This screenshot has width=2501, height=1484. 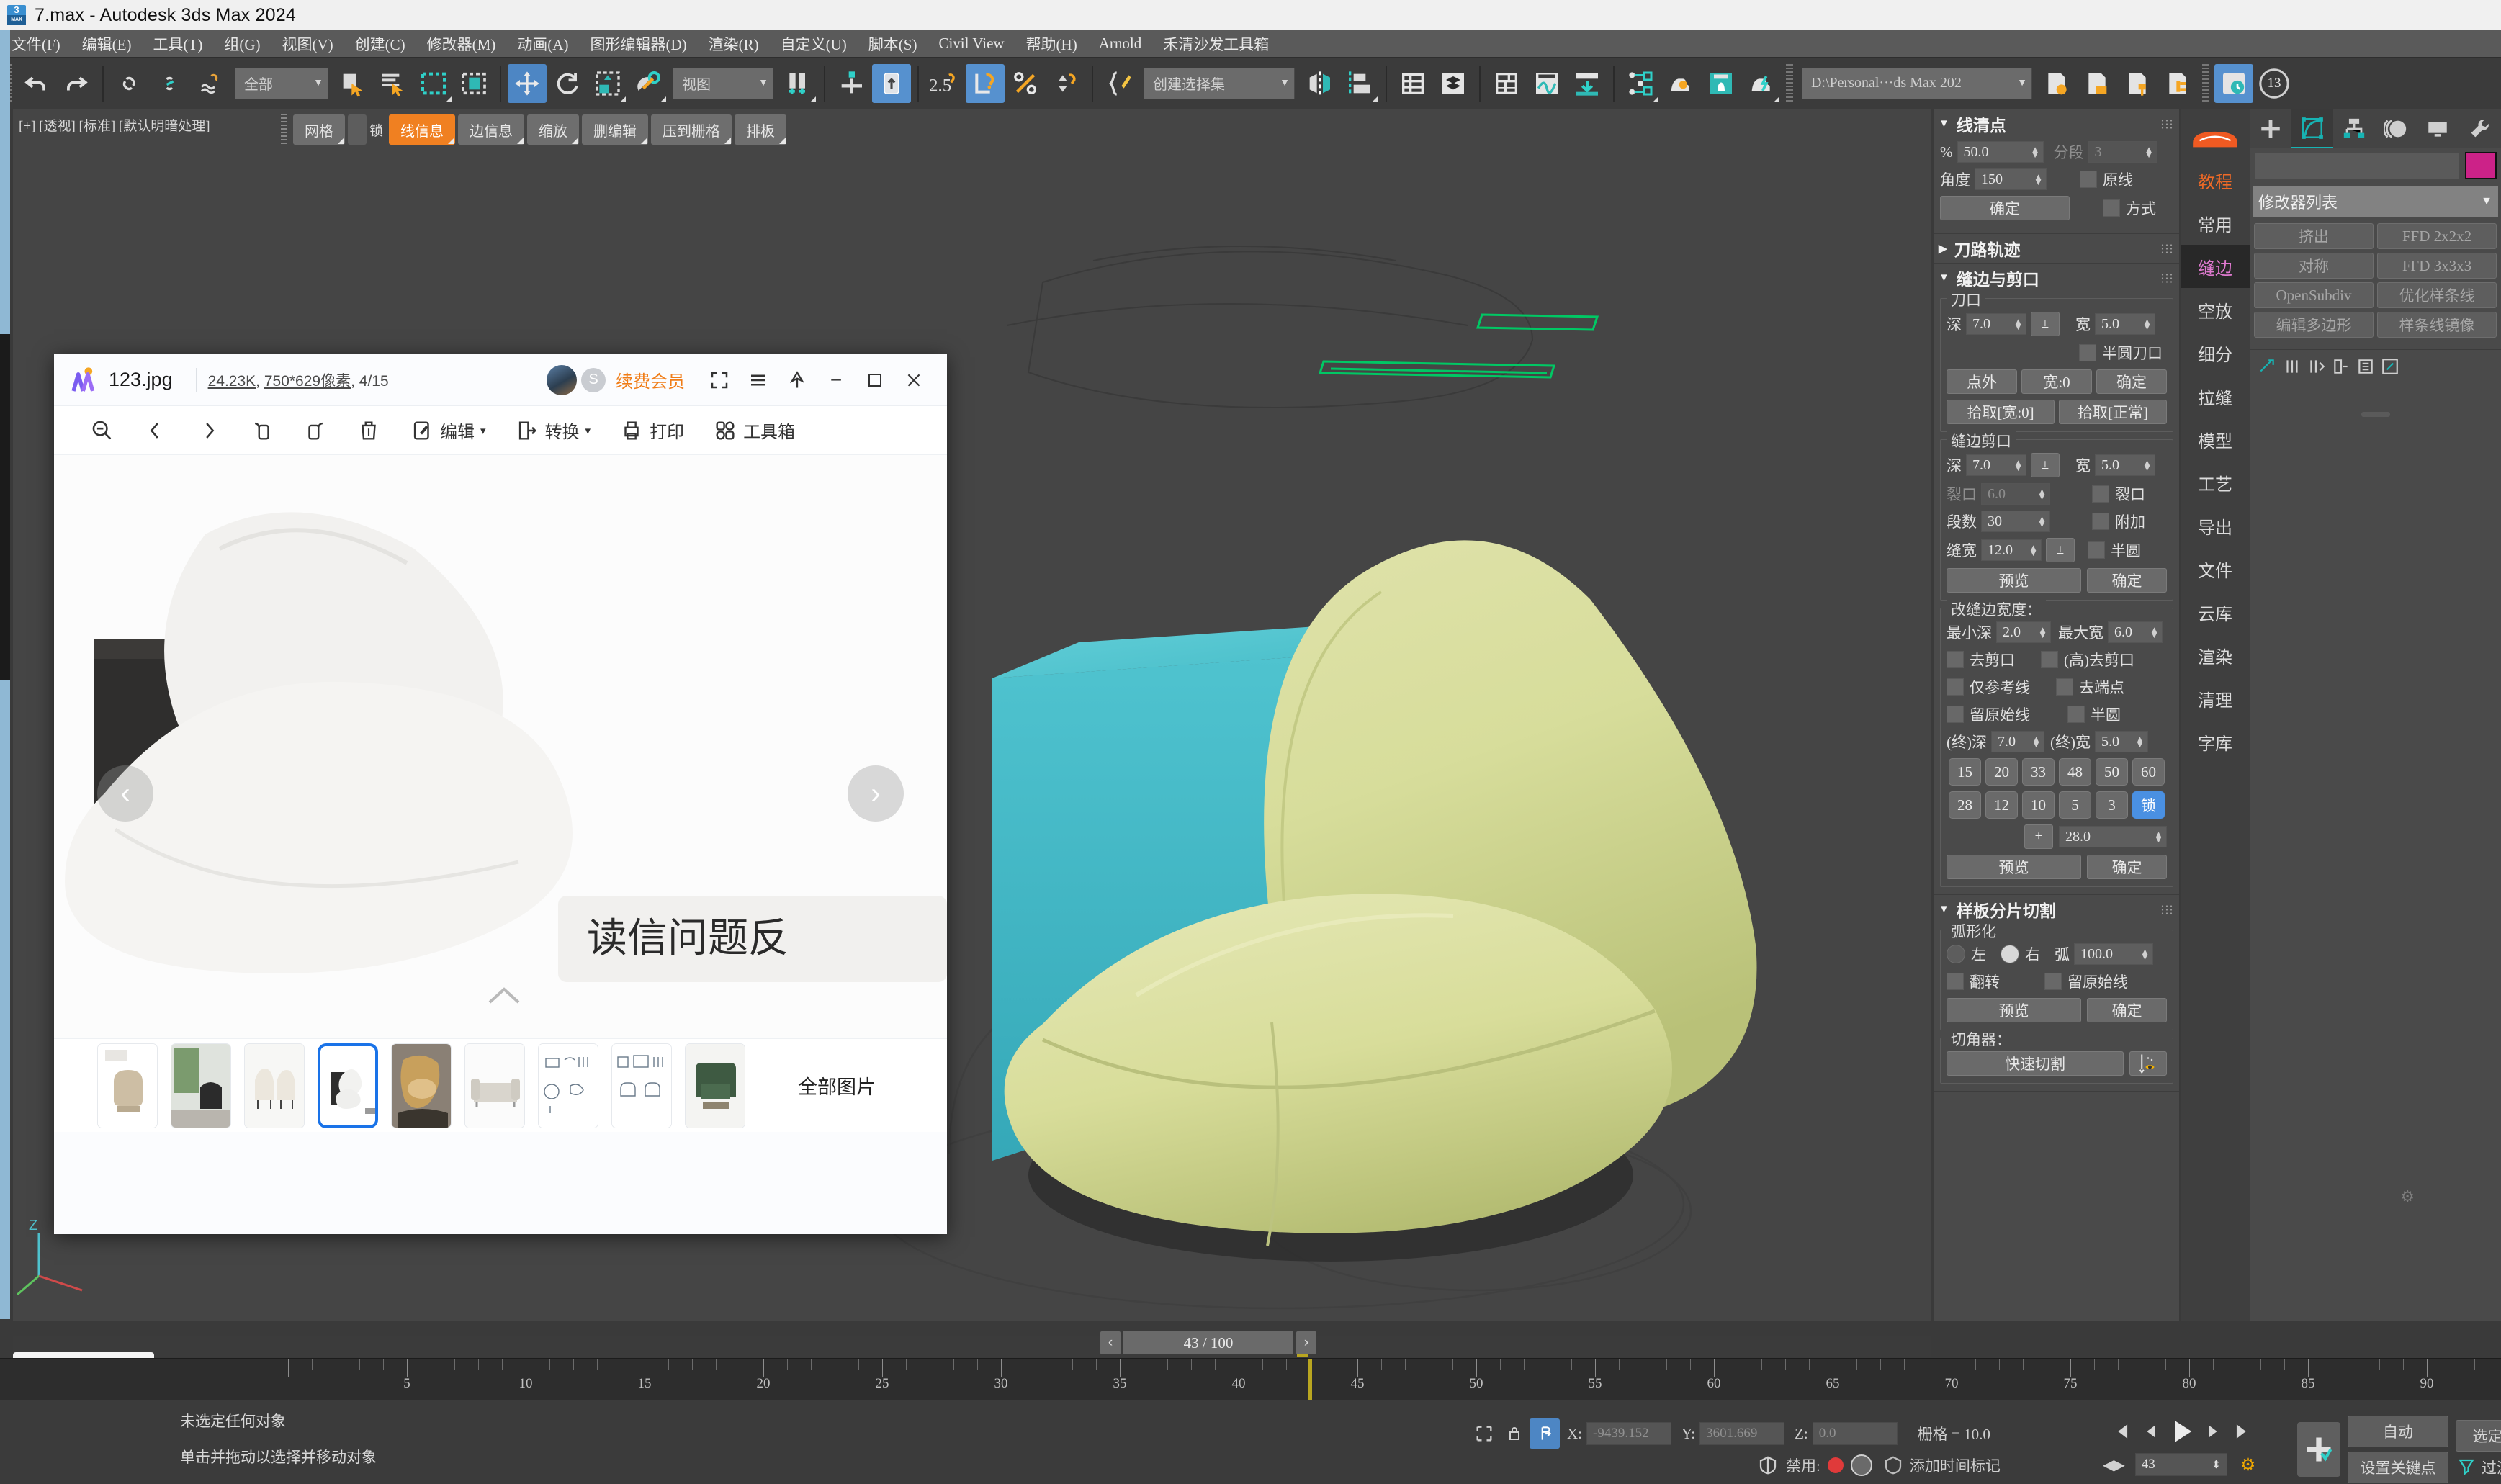 I want to click on numpad-button-28: 28, so click(x=1965, y=805).